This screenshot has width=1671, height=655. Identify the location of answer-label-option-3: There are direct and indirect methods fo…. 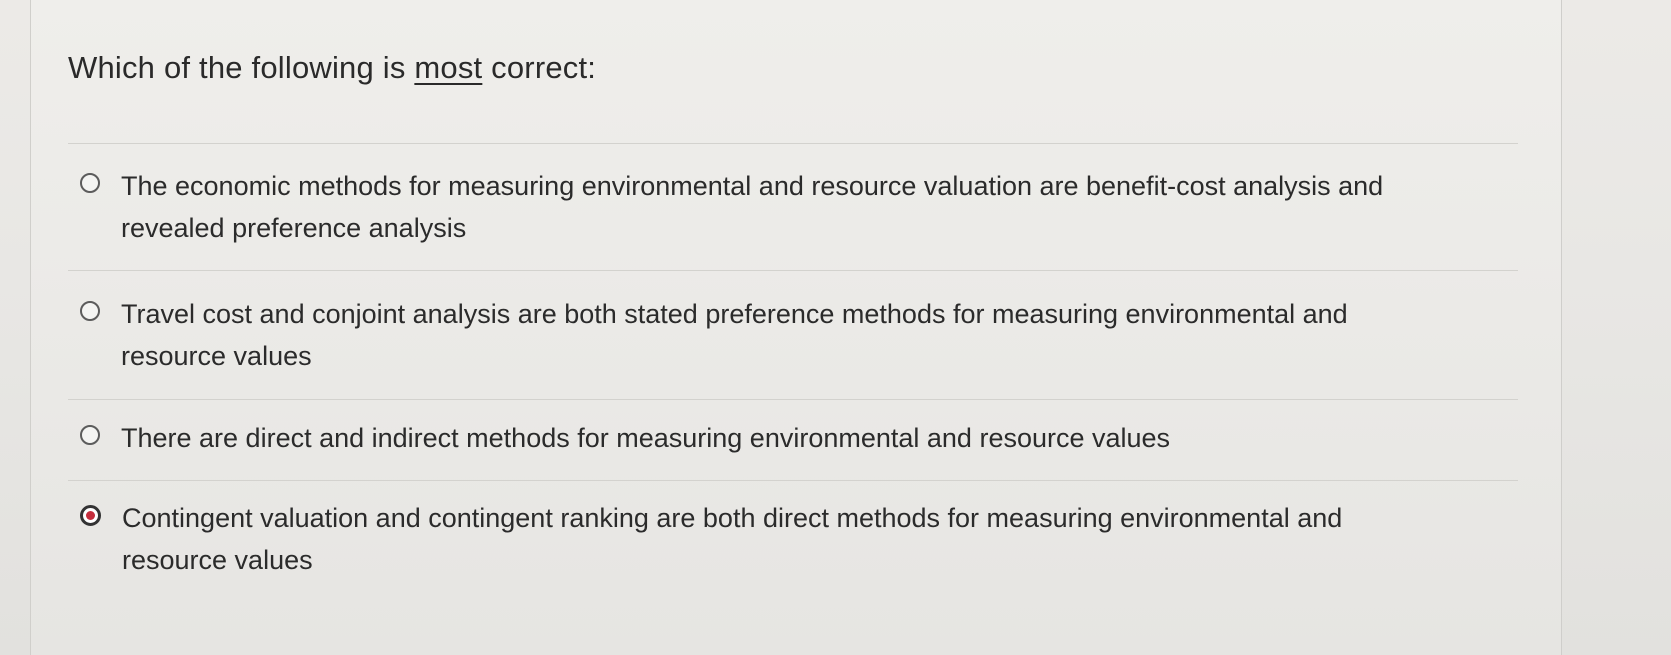
(646, 438).